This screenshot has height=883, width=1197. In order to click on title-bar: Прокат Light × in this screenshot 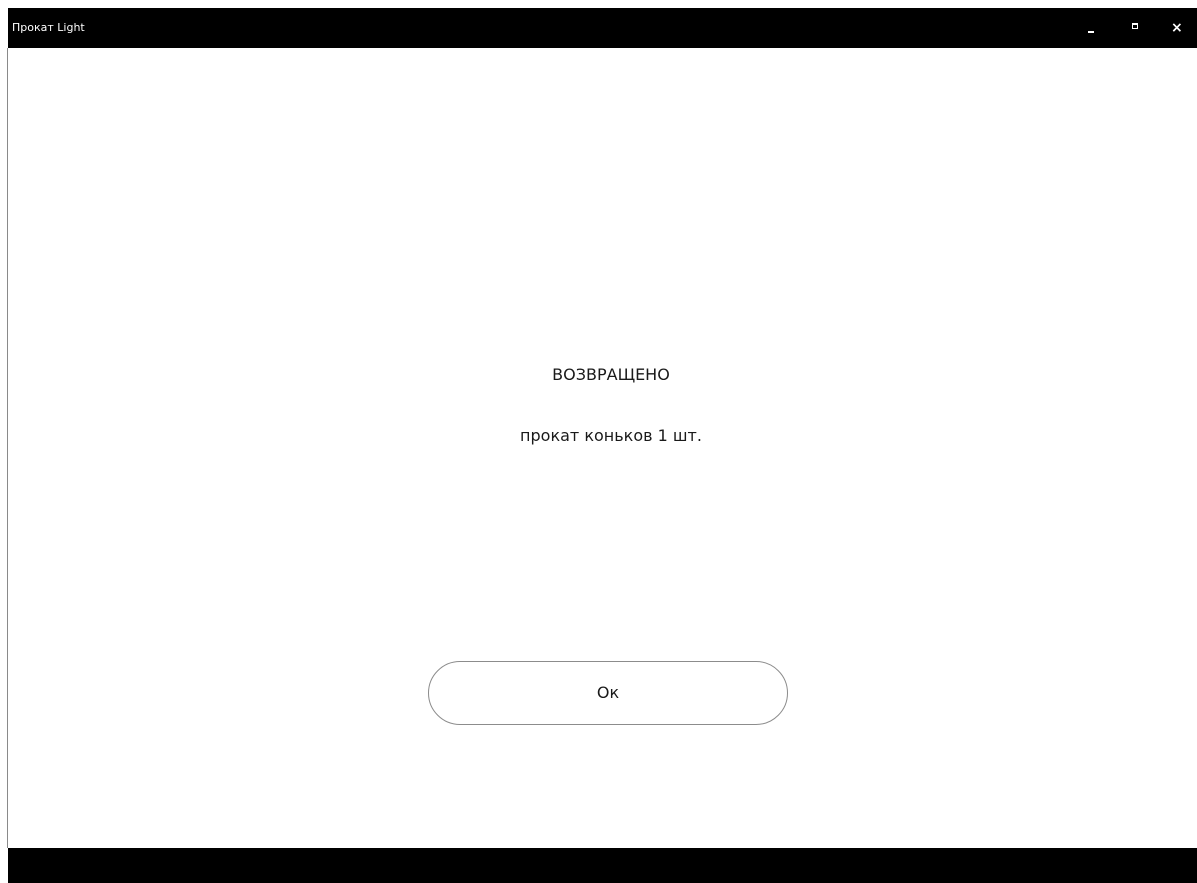, I will do `click(602, 28)`.